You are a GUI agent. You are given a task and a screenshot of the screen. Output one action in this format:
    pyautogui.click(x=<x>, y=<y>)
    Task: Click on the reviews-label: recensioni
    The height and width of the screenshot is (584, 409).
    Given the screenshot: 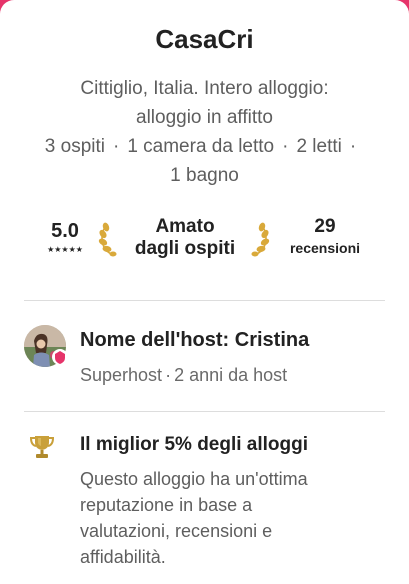 What is the action you would take?
    pyautogui.click(x=325, y=248)
    